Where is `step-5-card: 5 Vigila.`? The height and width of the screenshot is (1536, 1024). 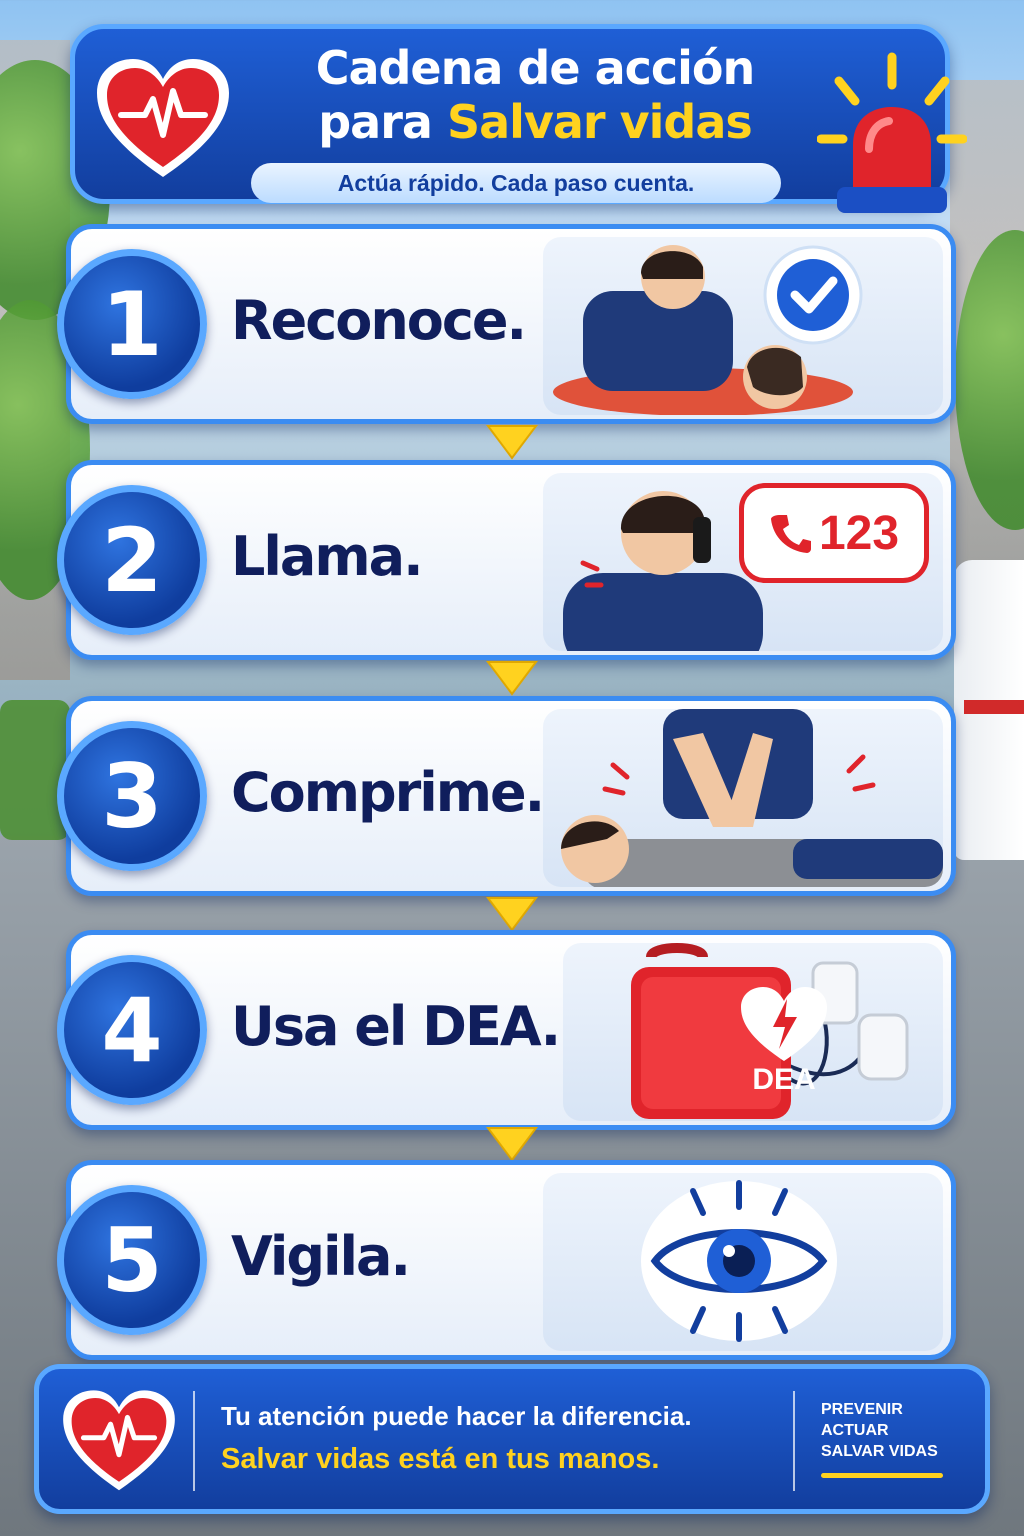 step-5-card: 5 Vigila. is located at coordinates (506, 1260).